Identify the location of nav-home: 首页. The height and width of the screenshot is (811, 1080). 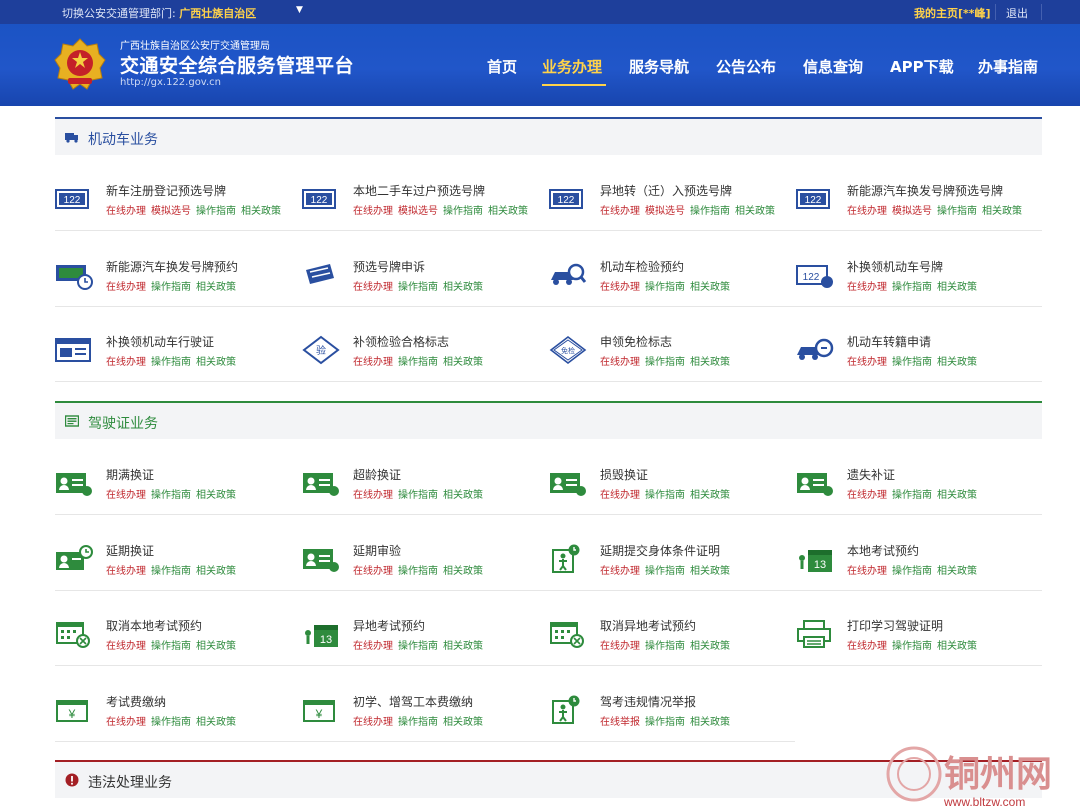
(502, 66).